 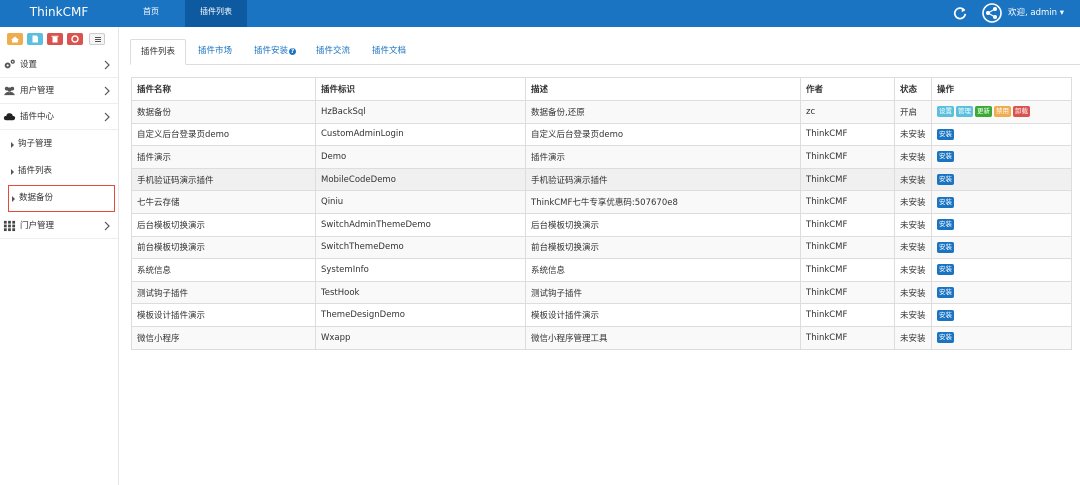 I want to click on trash-icon, so click(x=55, y=39).